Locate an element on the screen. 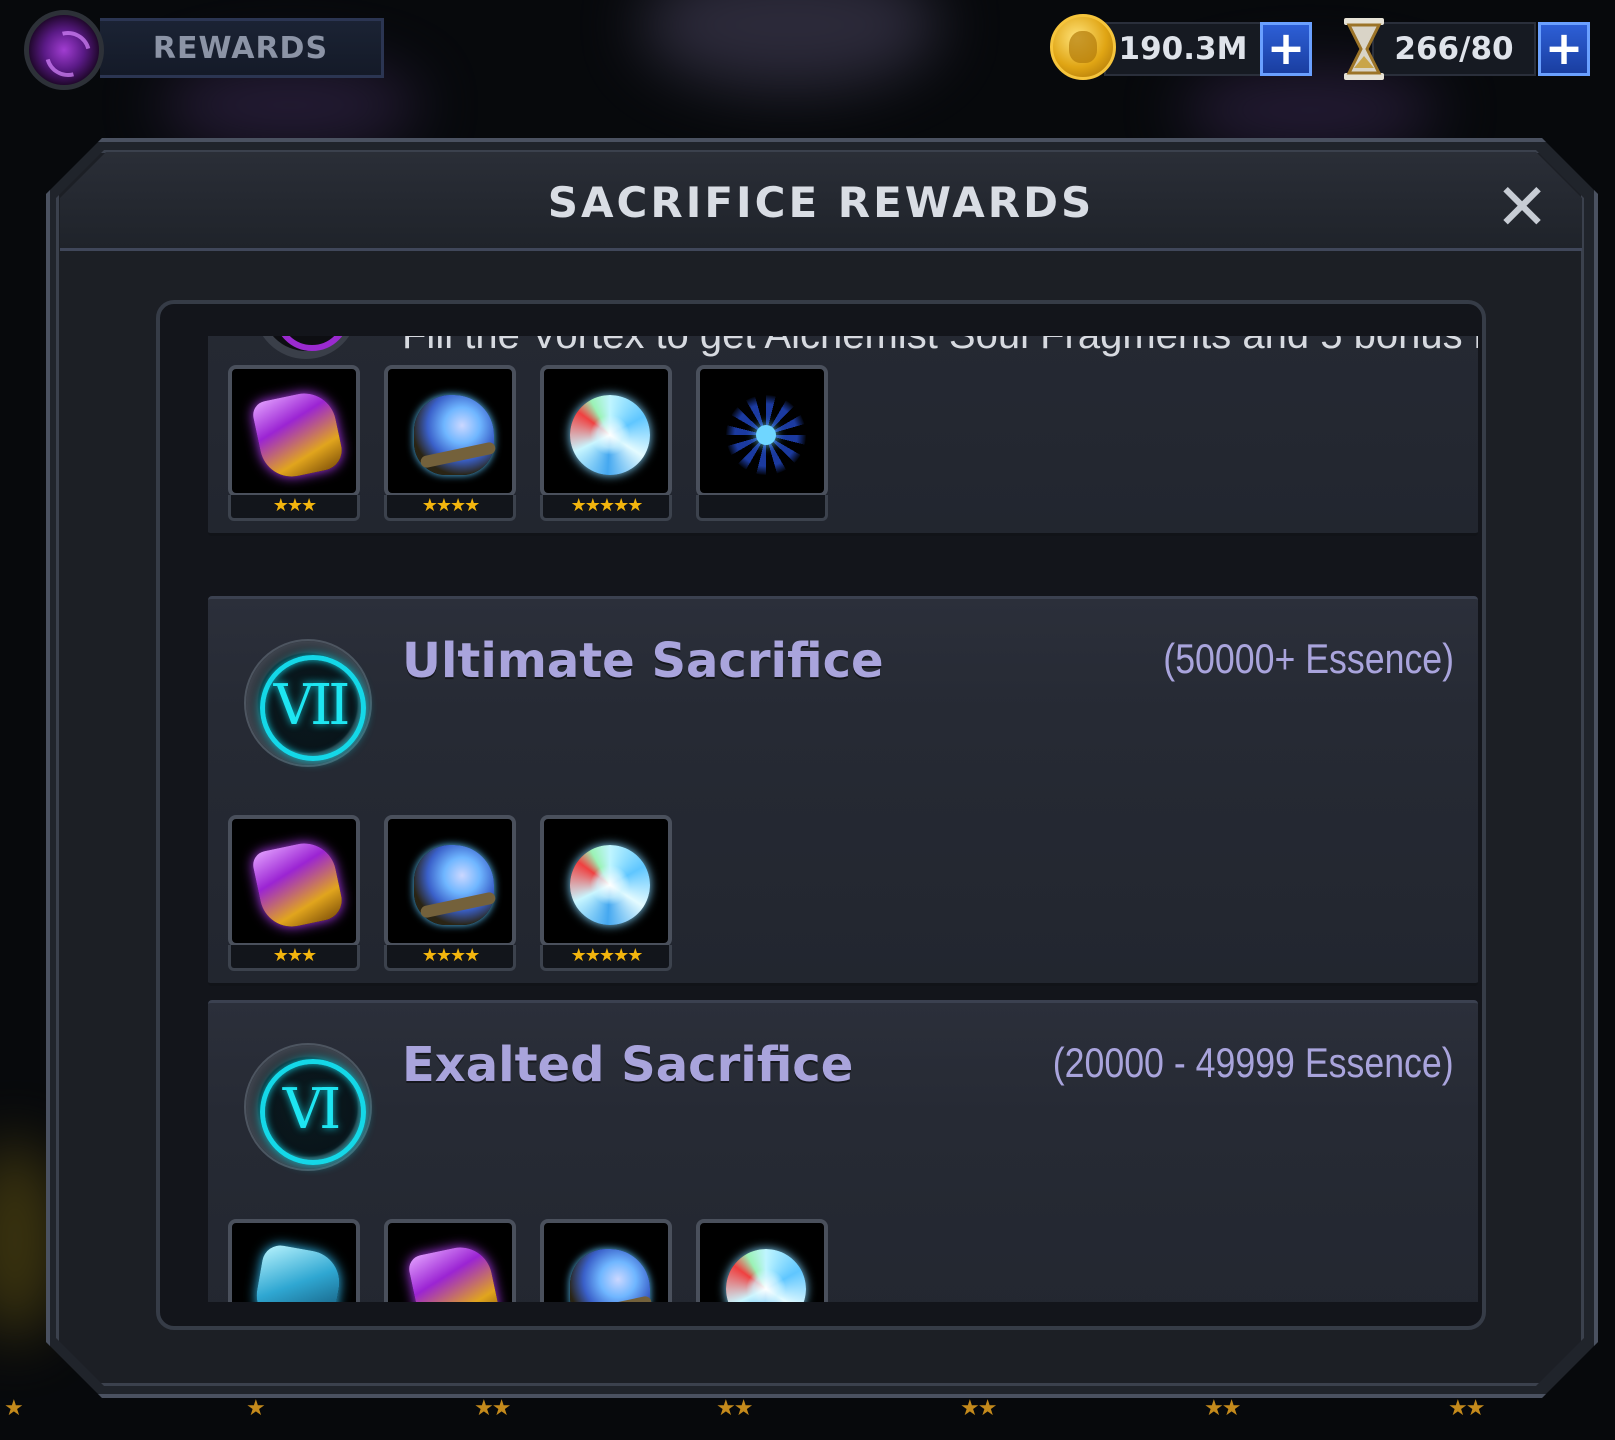 The height and width of the screenshot is (1440, 1615). gold-counter: 190.3M is located at coordinates (1183, 49).